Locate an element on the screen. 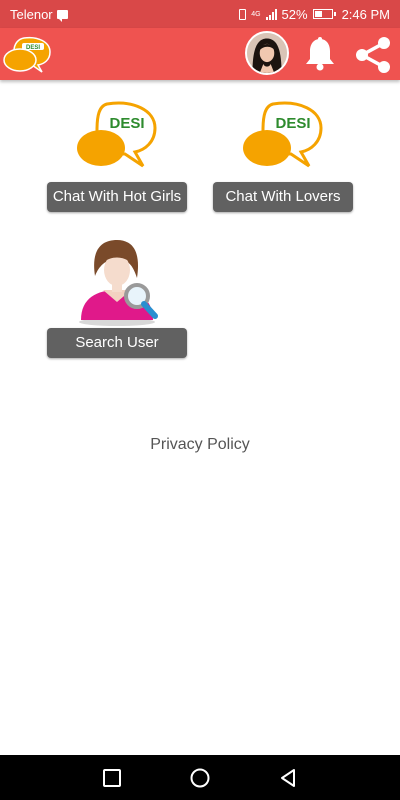 Image resolution: width=400 pixels, height=800 pixels. privacy-policy-link: Privacy Policy is located at coordinates (200, 445).